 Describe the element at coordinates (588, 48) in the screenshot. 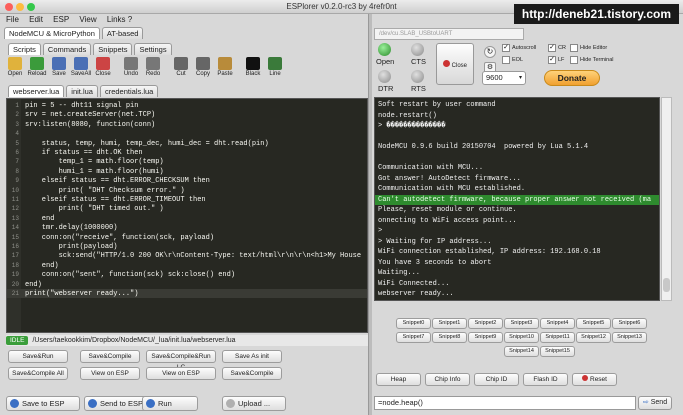

I see `hide-editor-checkbox: Hide Editor` at that location.